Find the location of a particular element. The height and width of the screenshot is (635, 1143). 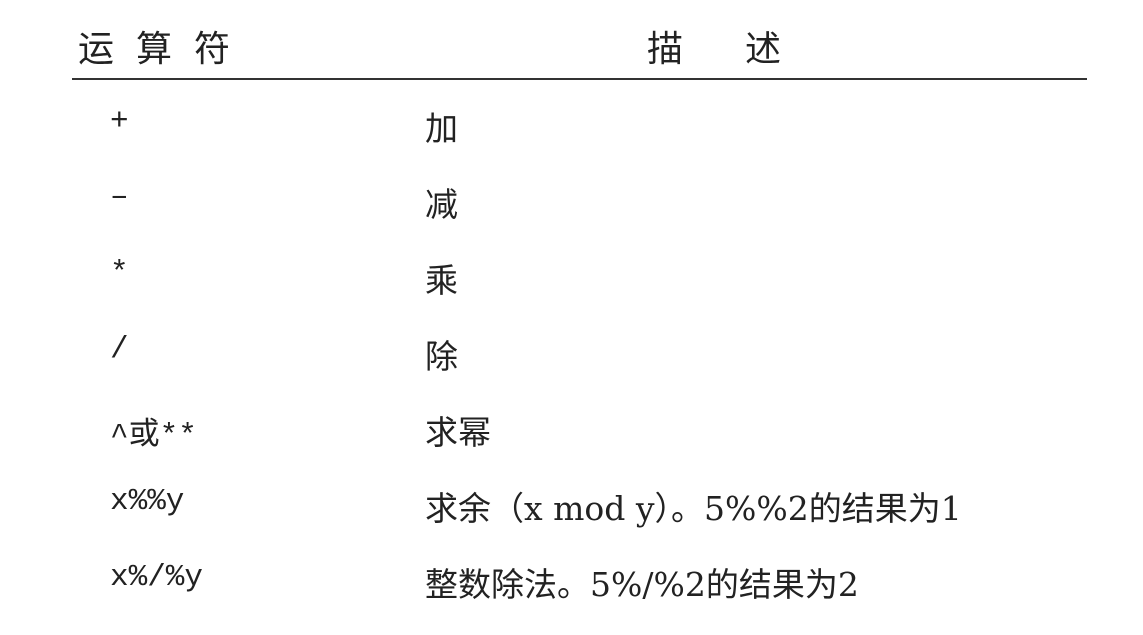

description-cell: 求幂 is located at coordinates (458, 432).